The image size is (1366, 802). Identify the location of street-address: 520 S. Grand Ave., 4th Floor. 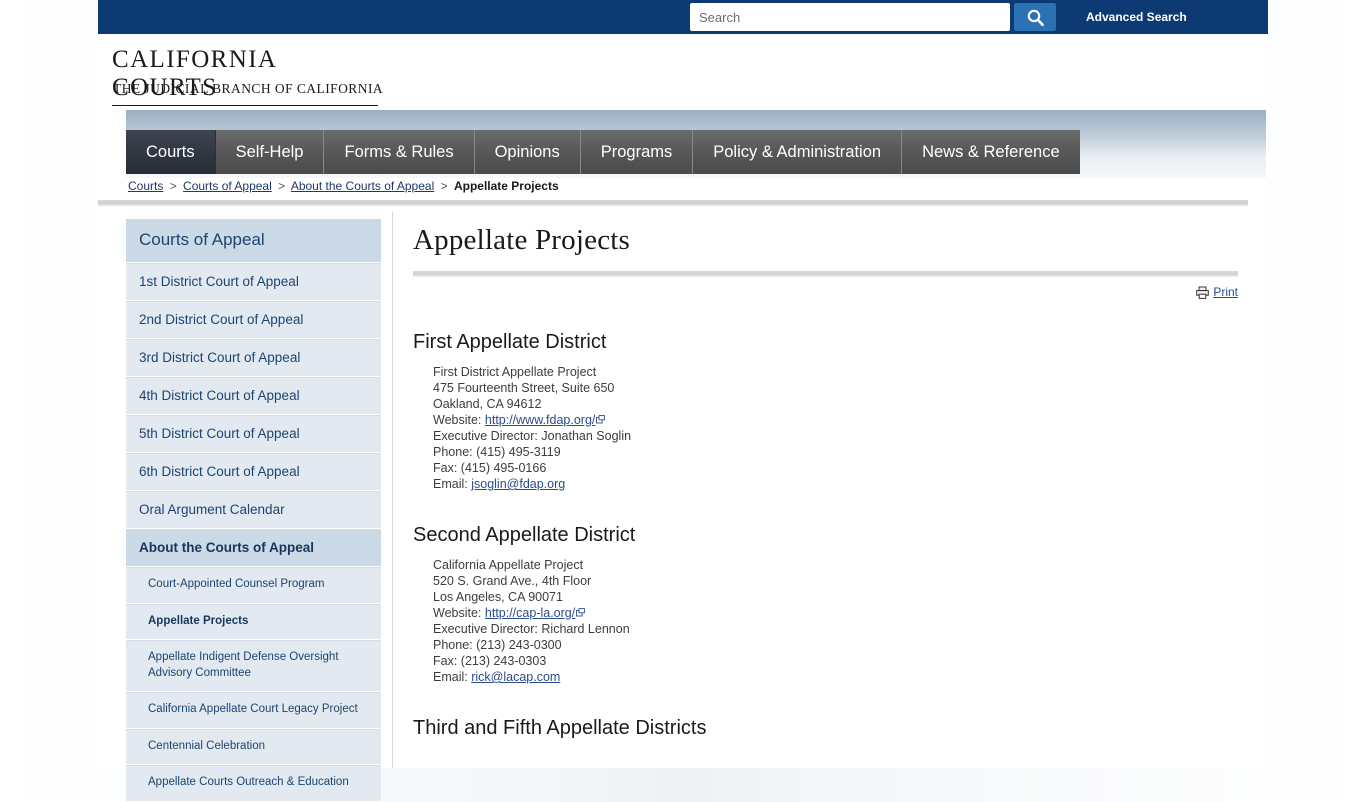
(512, 581).